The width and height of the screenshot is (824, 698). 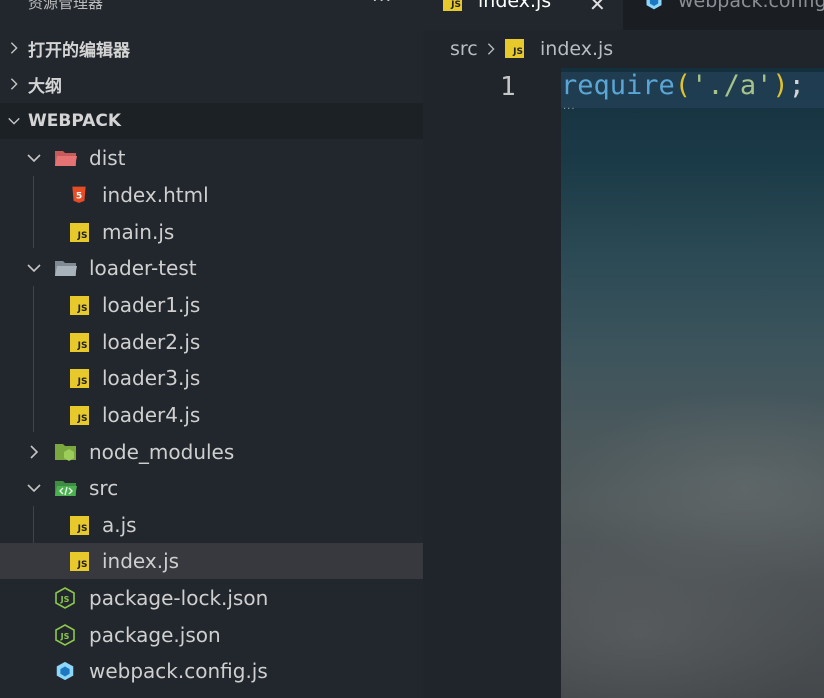 I want to click on breadcrumb-file: index.js, so click(x=576, y=49).